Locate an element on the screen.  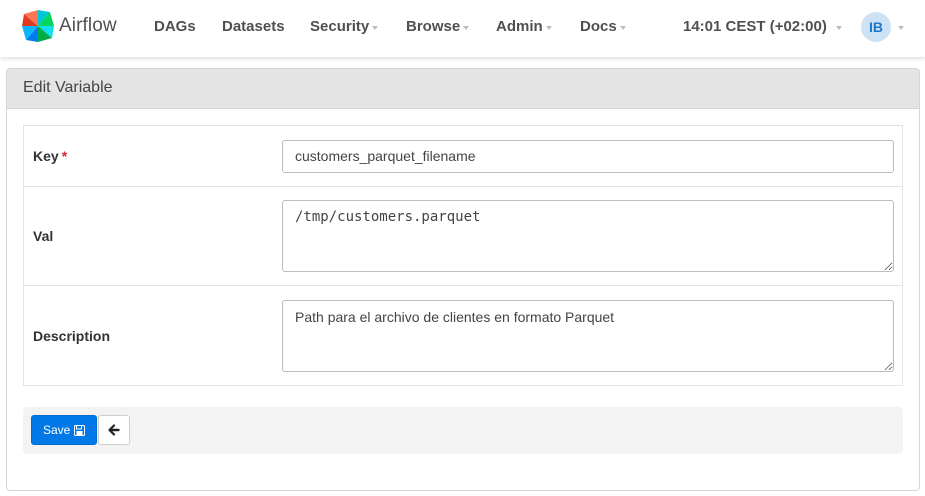
nav-admin: Admin is located at coordinates (524, 26).